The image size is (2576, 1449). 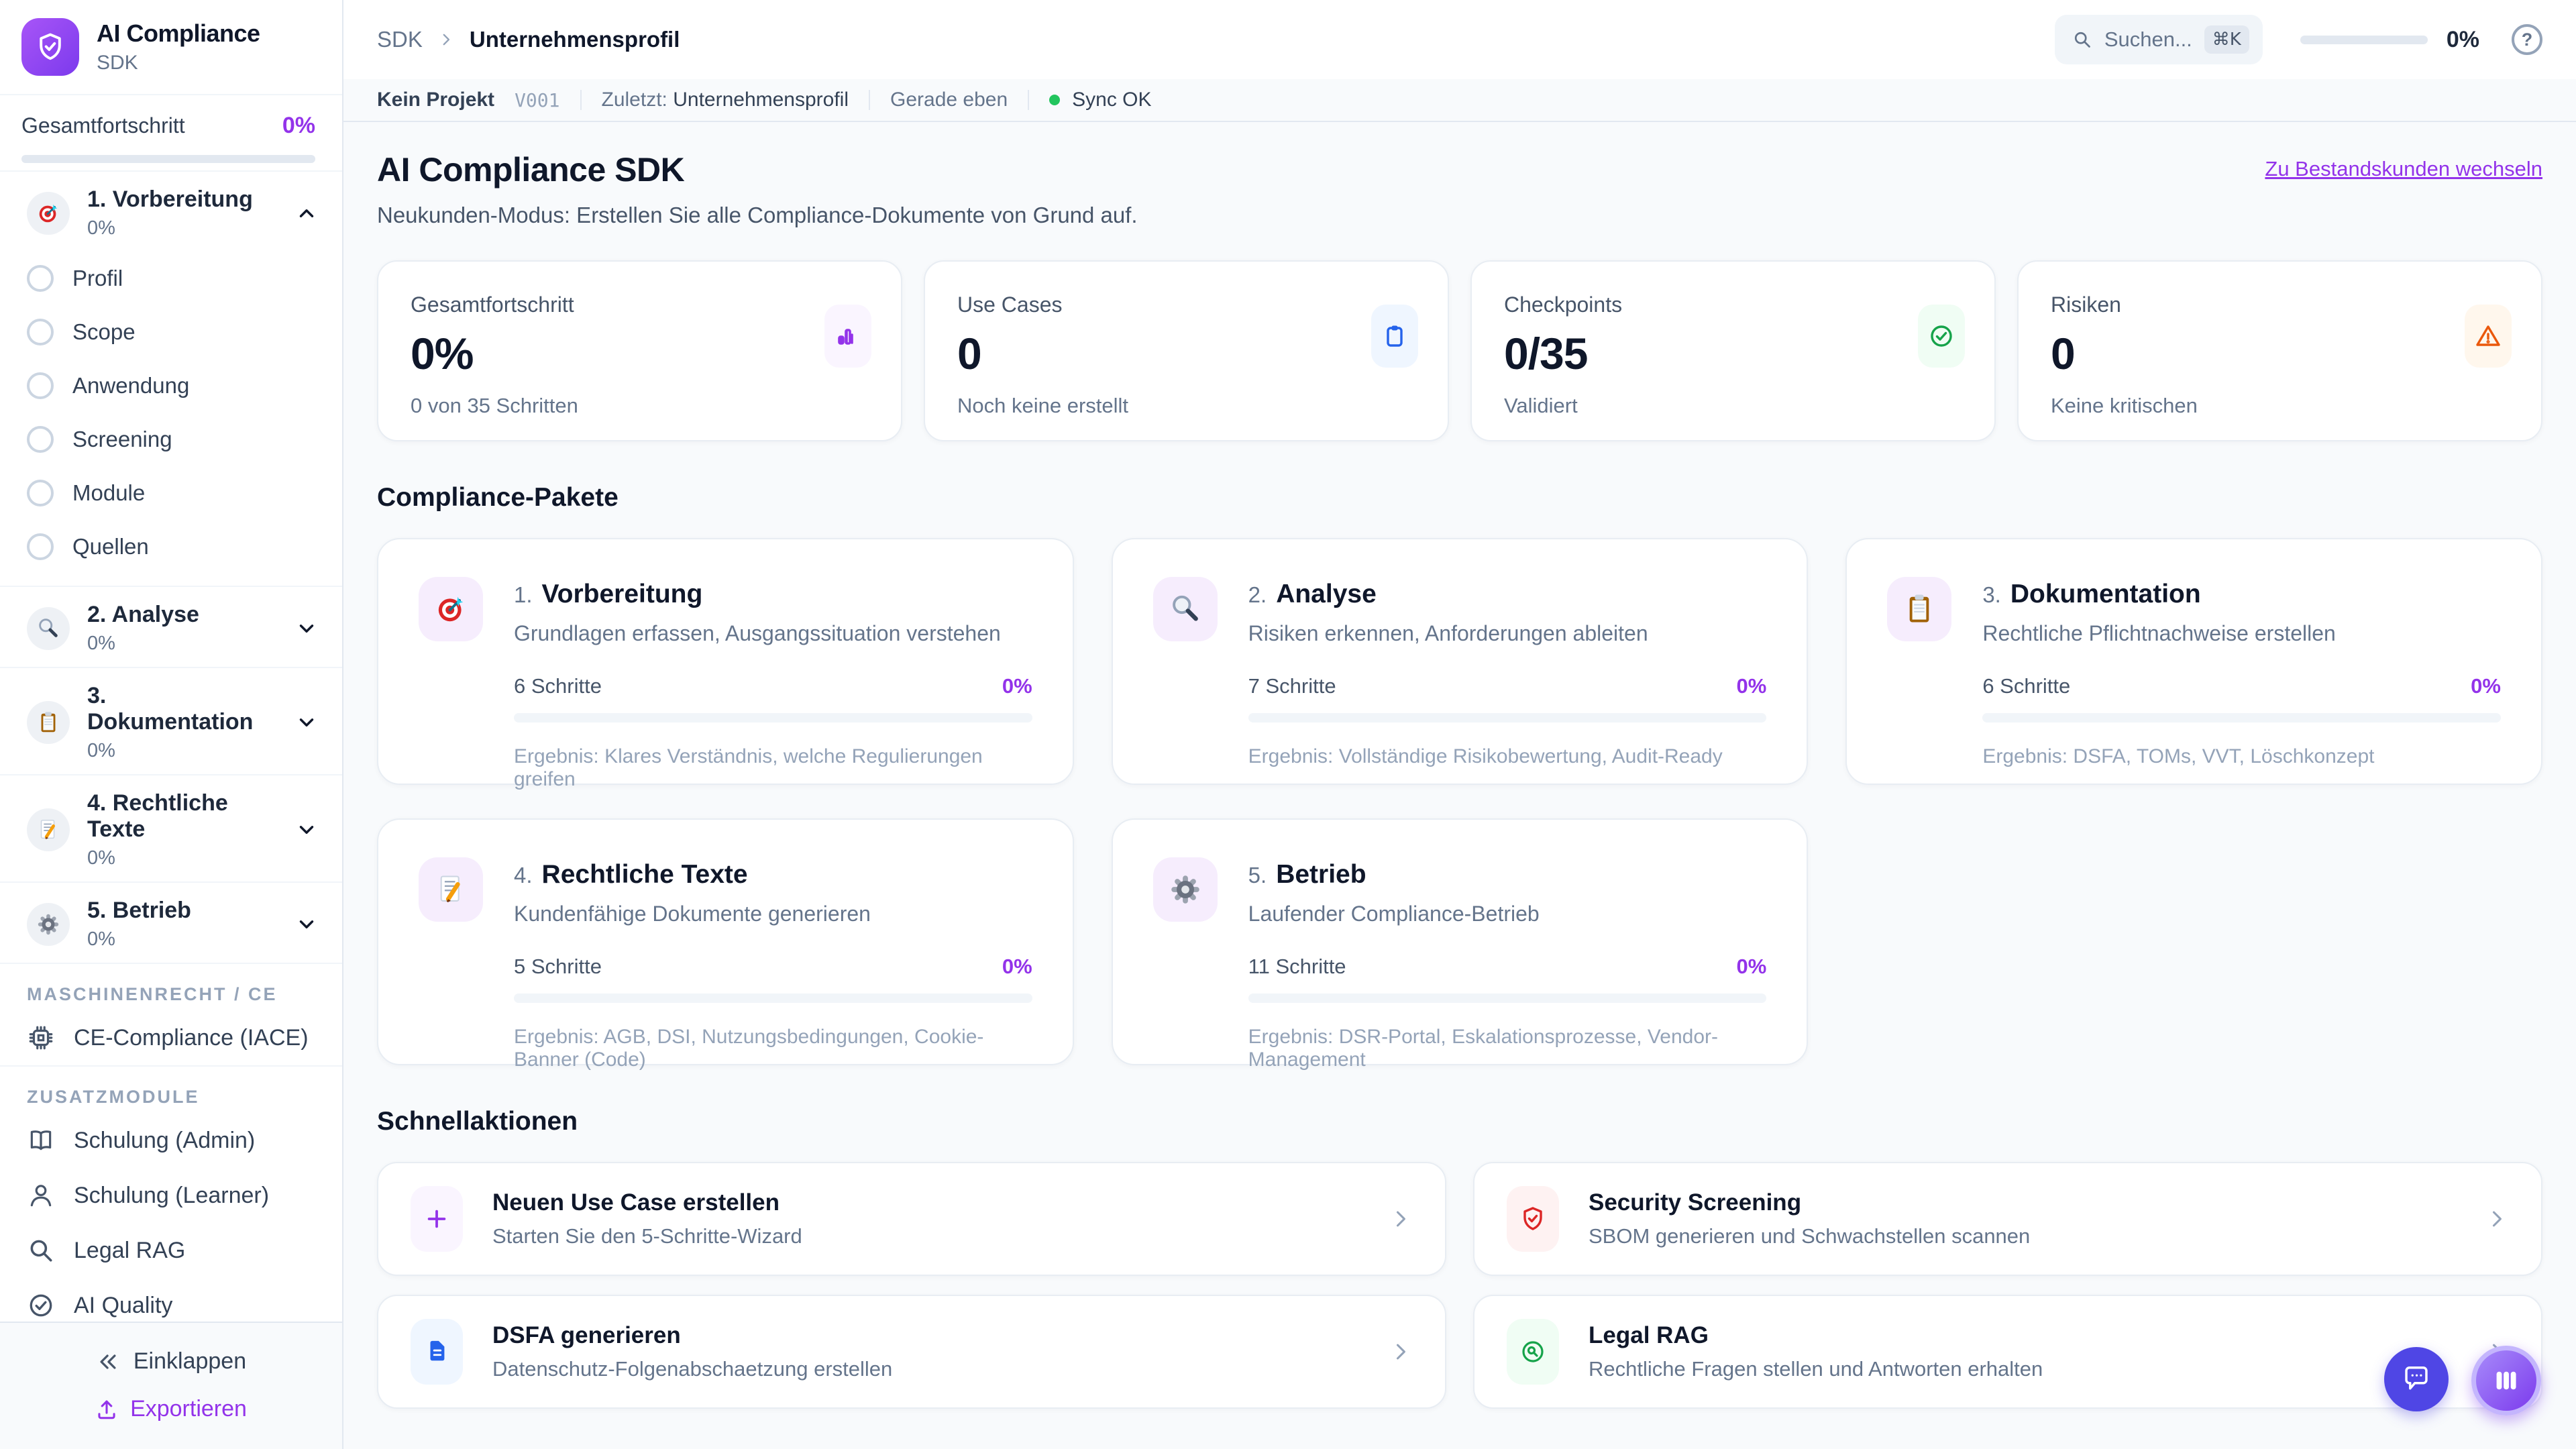 I want to click on app-subtitle: SDK, so click(x=117, y=63).